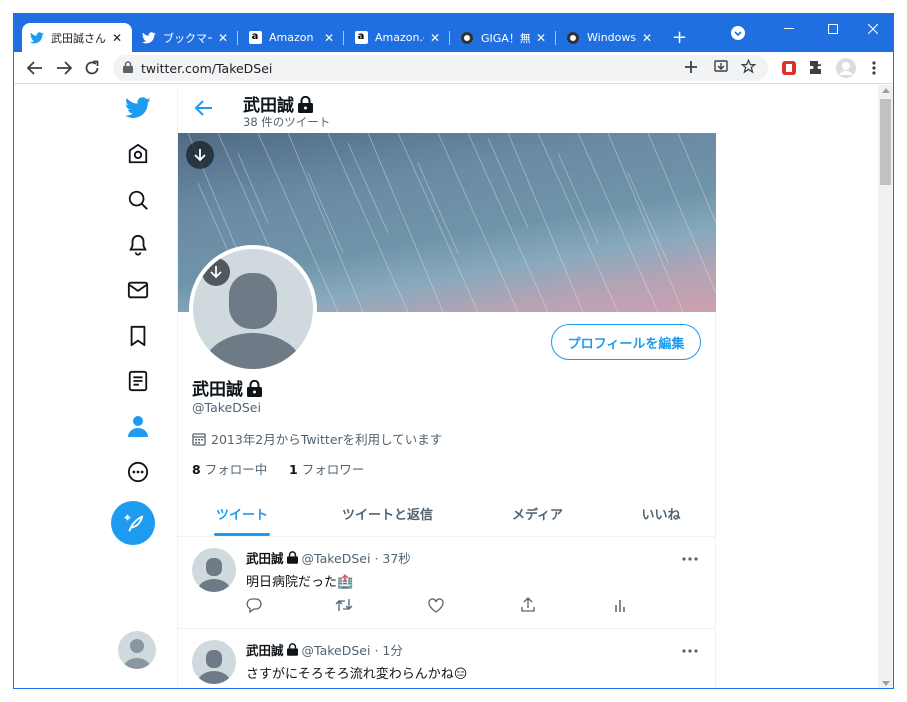 The width and height of the screenshot is (907, 702). Describe the element at coordinates (738, 33) in the screenshot. I see `tab-search-button` at that location.